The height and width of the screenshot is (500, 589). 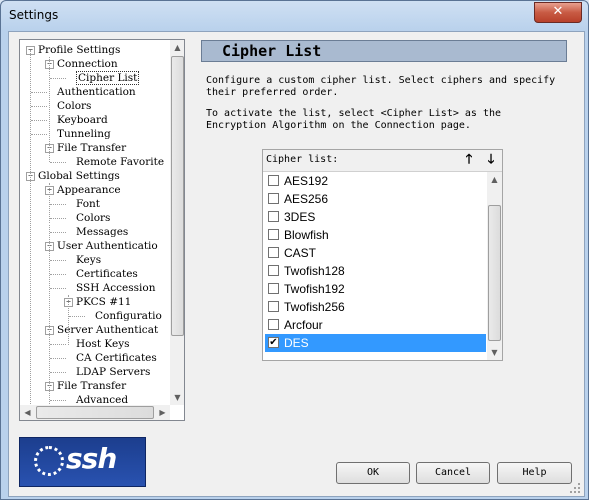 What do you see at coordinates (534, 473) in the screenshot?
I see `help-button: Help` at bounding box center [534, 473].